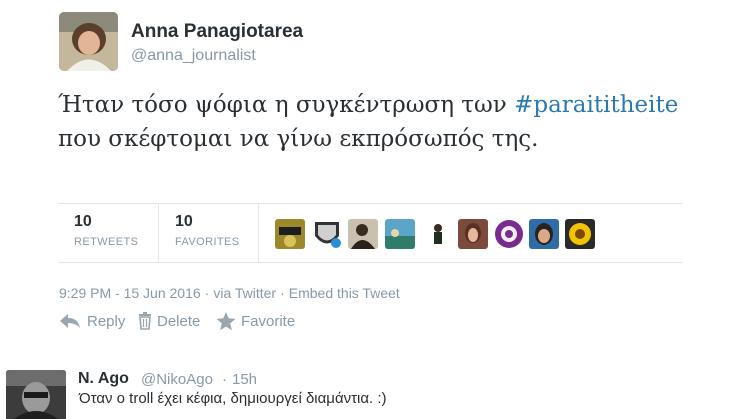 The height and width of the screenshot is (419, 748). What do you see at coordinates (268, 321) in the screenshot?
I see `favorite-label: Favorite` at bounding box center [268, 321].